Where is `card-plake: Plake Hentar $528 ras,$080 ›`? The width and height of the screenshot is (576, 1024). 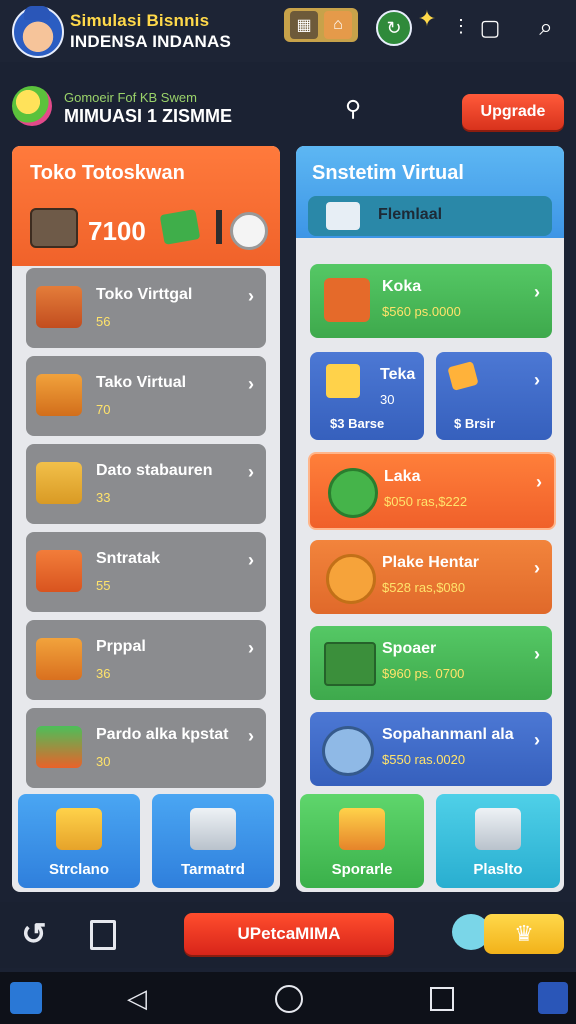
card-plake: Plake Hentar $528 ras,$080 › is located at coordinates (431, 577).